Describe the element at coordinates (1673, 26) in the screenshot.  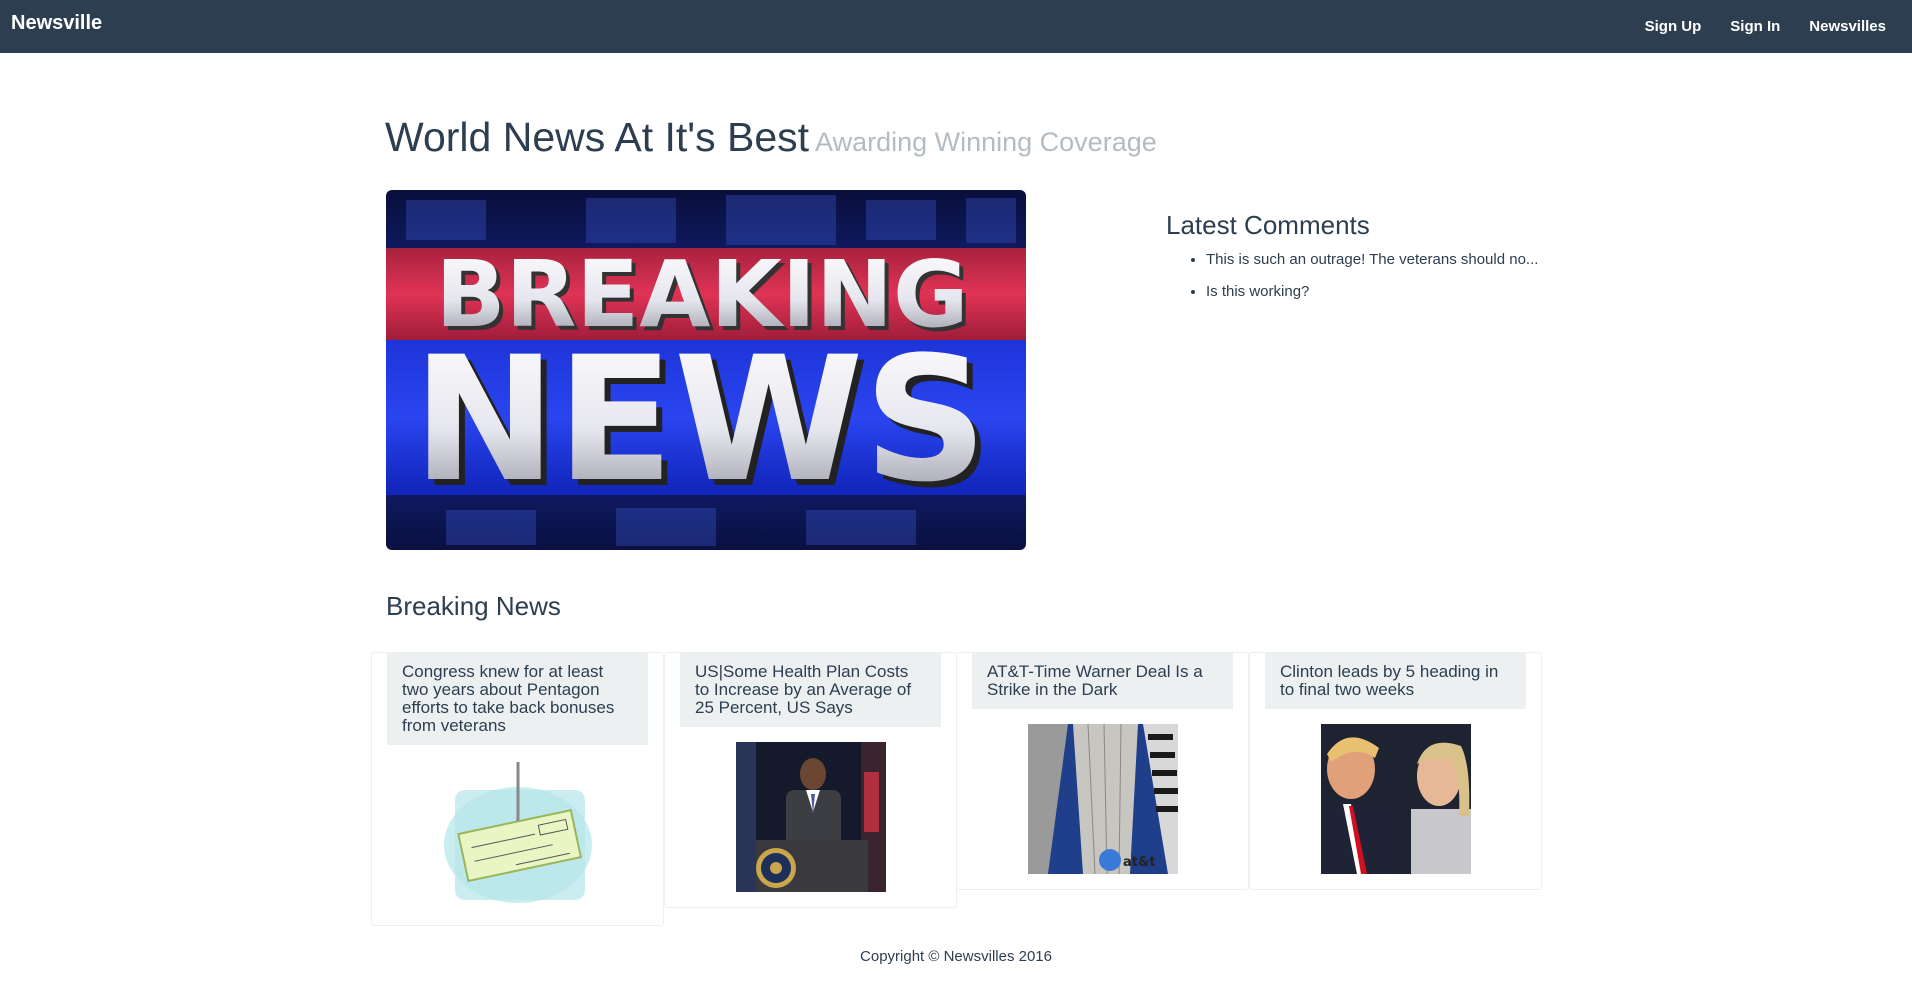
I see `sign-up-link: Sign Up` at that location.